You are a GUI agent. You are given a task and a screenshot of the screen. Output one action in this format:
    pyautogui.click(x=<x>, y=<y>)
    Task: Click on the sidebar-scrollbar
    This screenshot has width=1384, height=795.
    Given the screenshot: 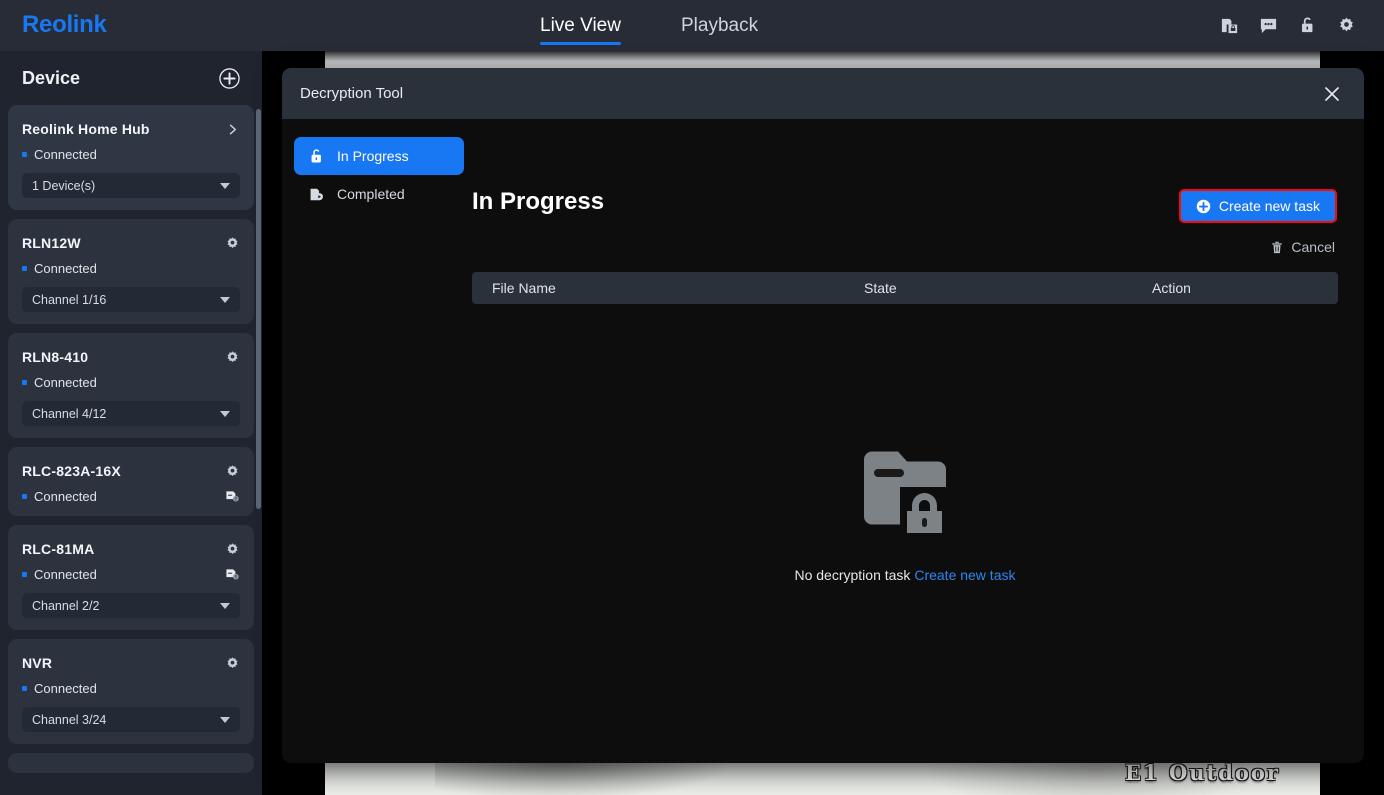 What is the action you would take?
    pyautogui.click(x=258, y=309)
    